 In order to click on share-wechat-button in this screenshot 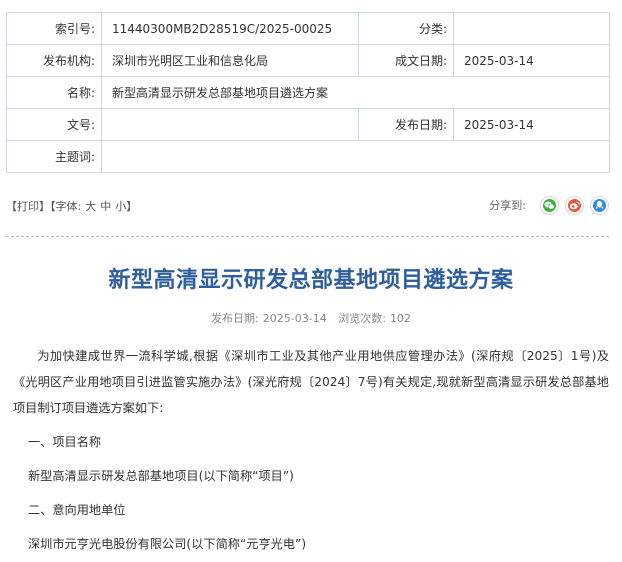, I will do `click(549, 205)`.